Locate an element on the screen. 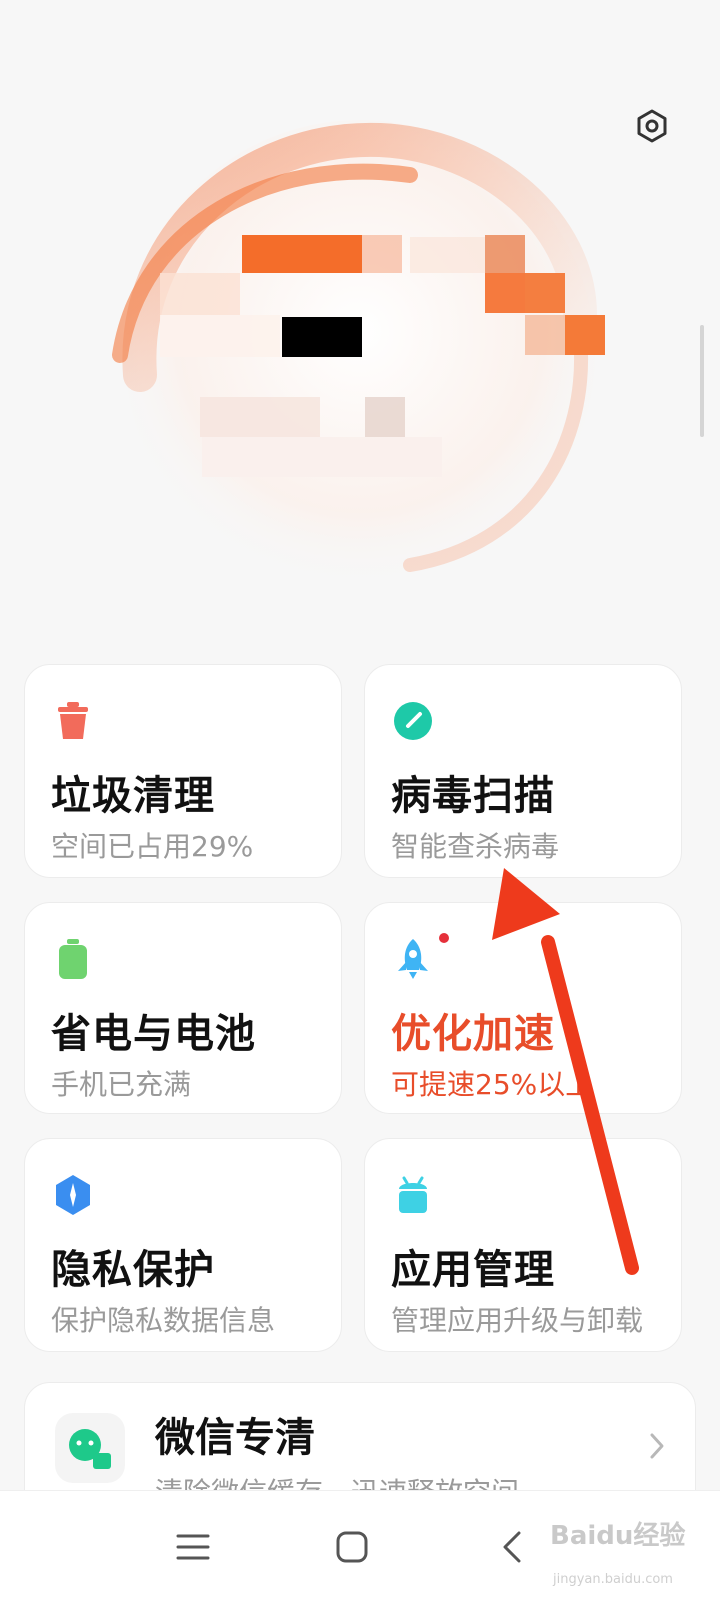 This screenshot has width=720, height=1600. virus-scan-icon is located at coordinates (413, 721).